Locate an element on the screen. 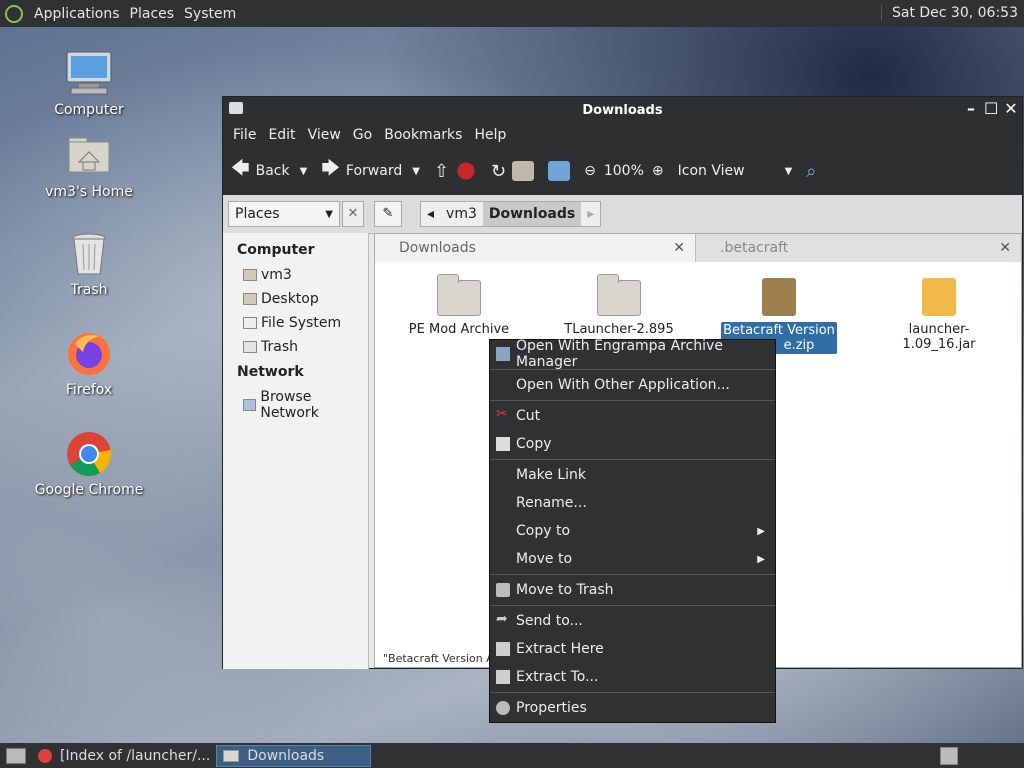 The height and width of the screenshot is (768, 1024). view-mode-select: Icon View ▼ is located at coordinates (735, 171).